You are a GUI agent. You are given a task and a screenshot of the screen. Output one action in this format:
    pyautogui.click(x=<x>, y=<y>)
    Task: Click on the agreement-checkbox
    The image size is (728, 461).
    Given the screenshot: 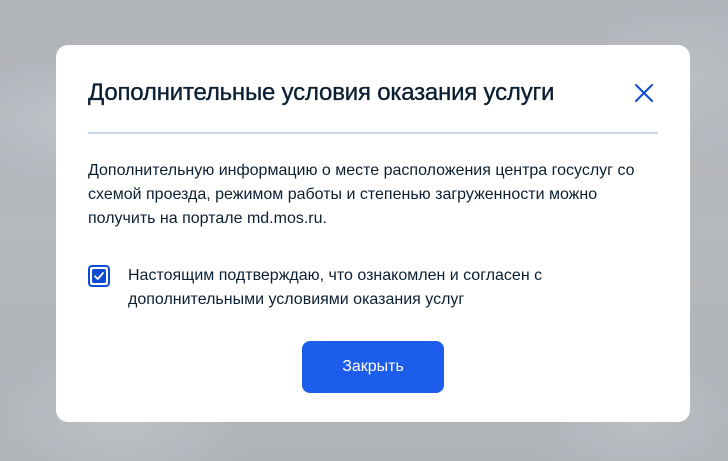 What is the action you would take?
    pyautogui.click(x=99, y=276)
    